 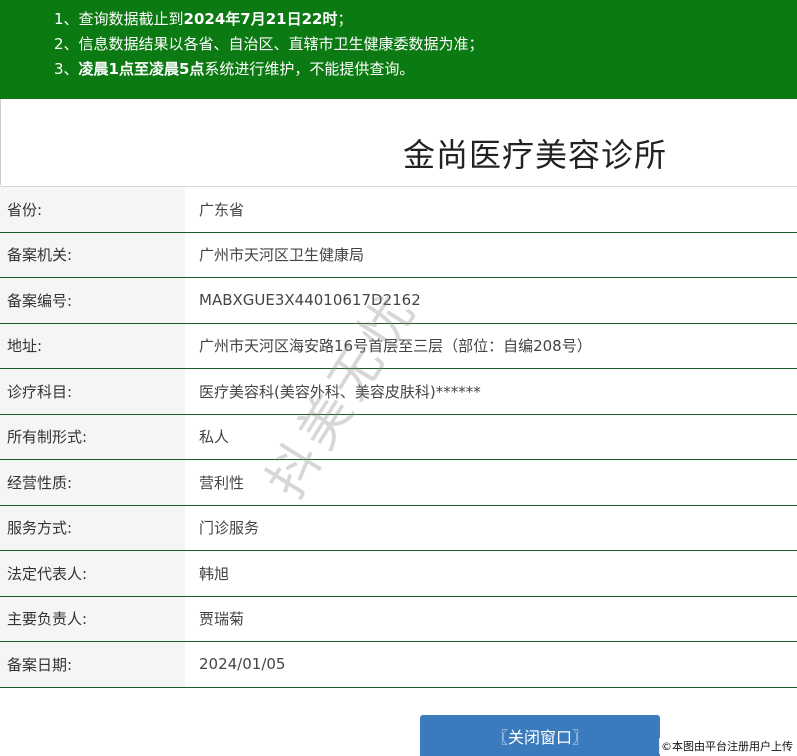 I want to click on row-label-ownership: 所有制形式:, so click(x=92, y=436).